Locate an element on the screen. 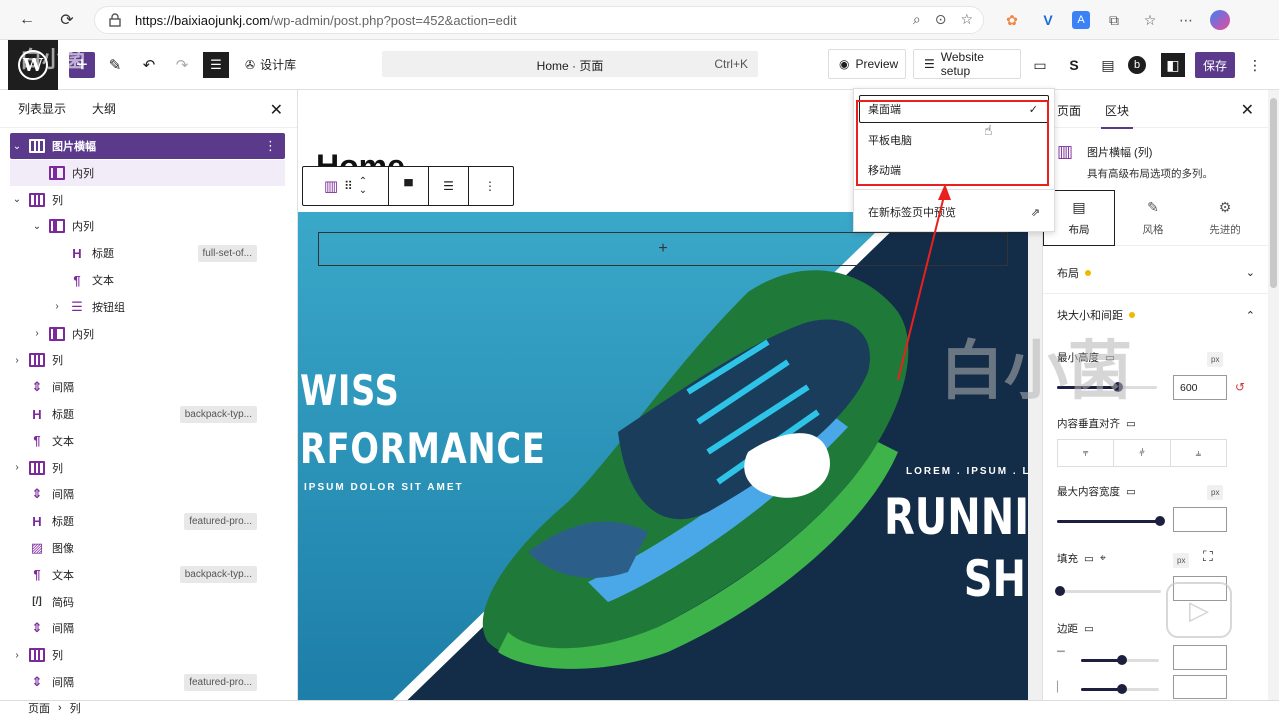 The height and width of the screenshot is (715, 1279). align-bottom-button: ⫨ is located at coordinates (1198, 453).